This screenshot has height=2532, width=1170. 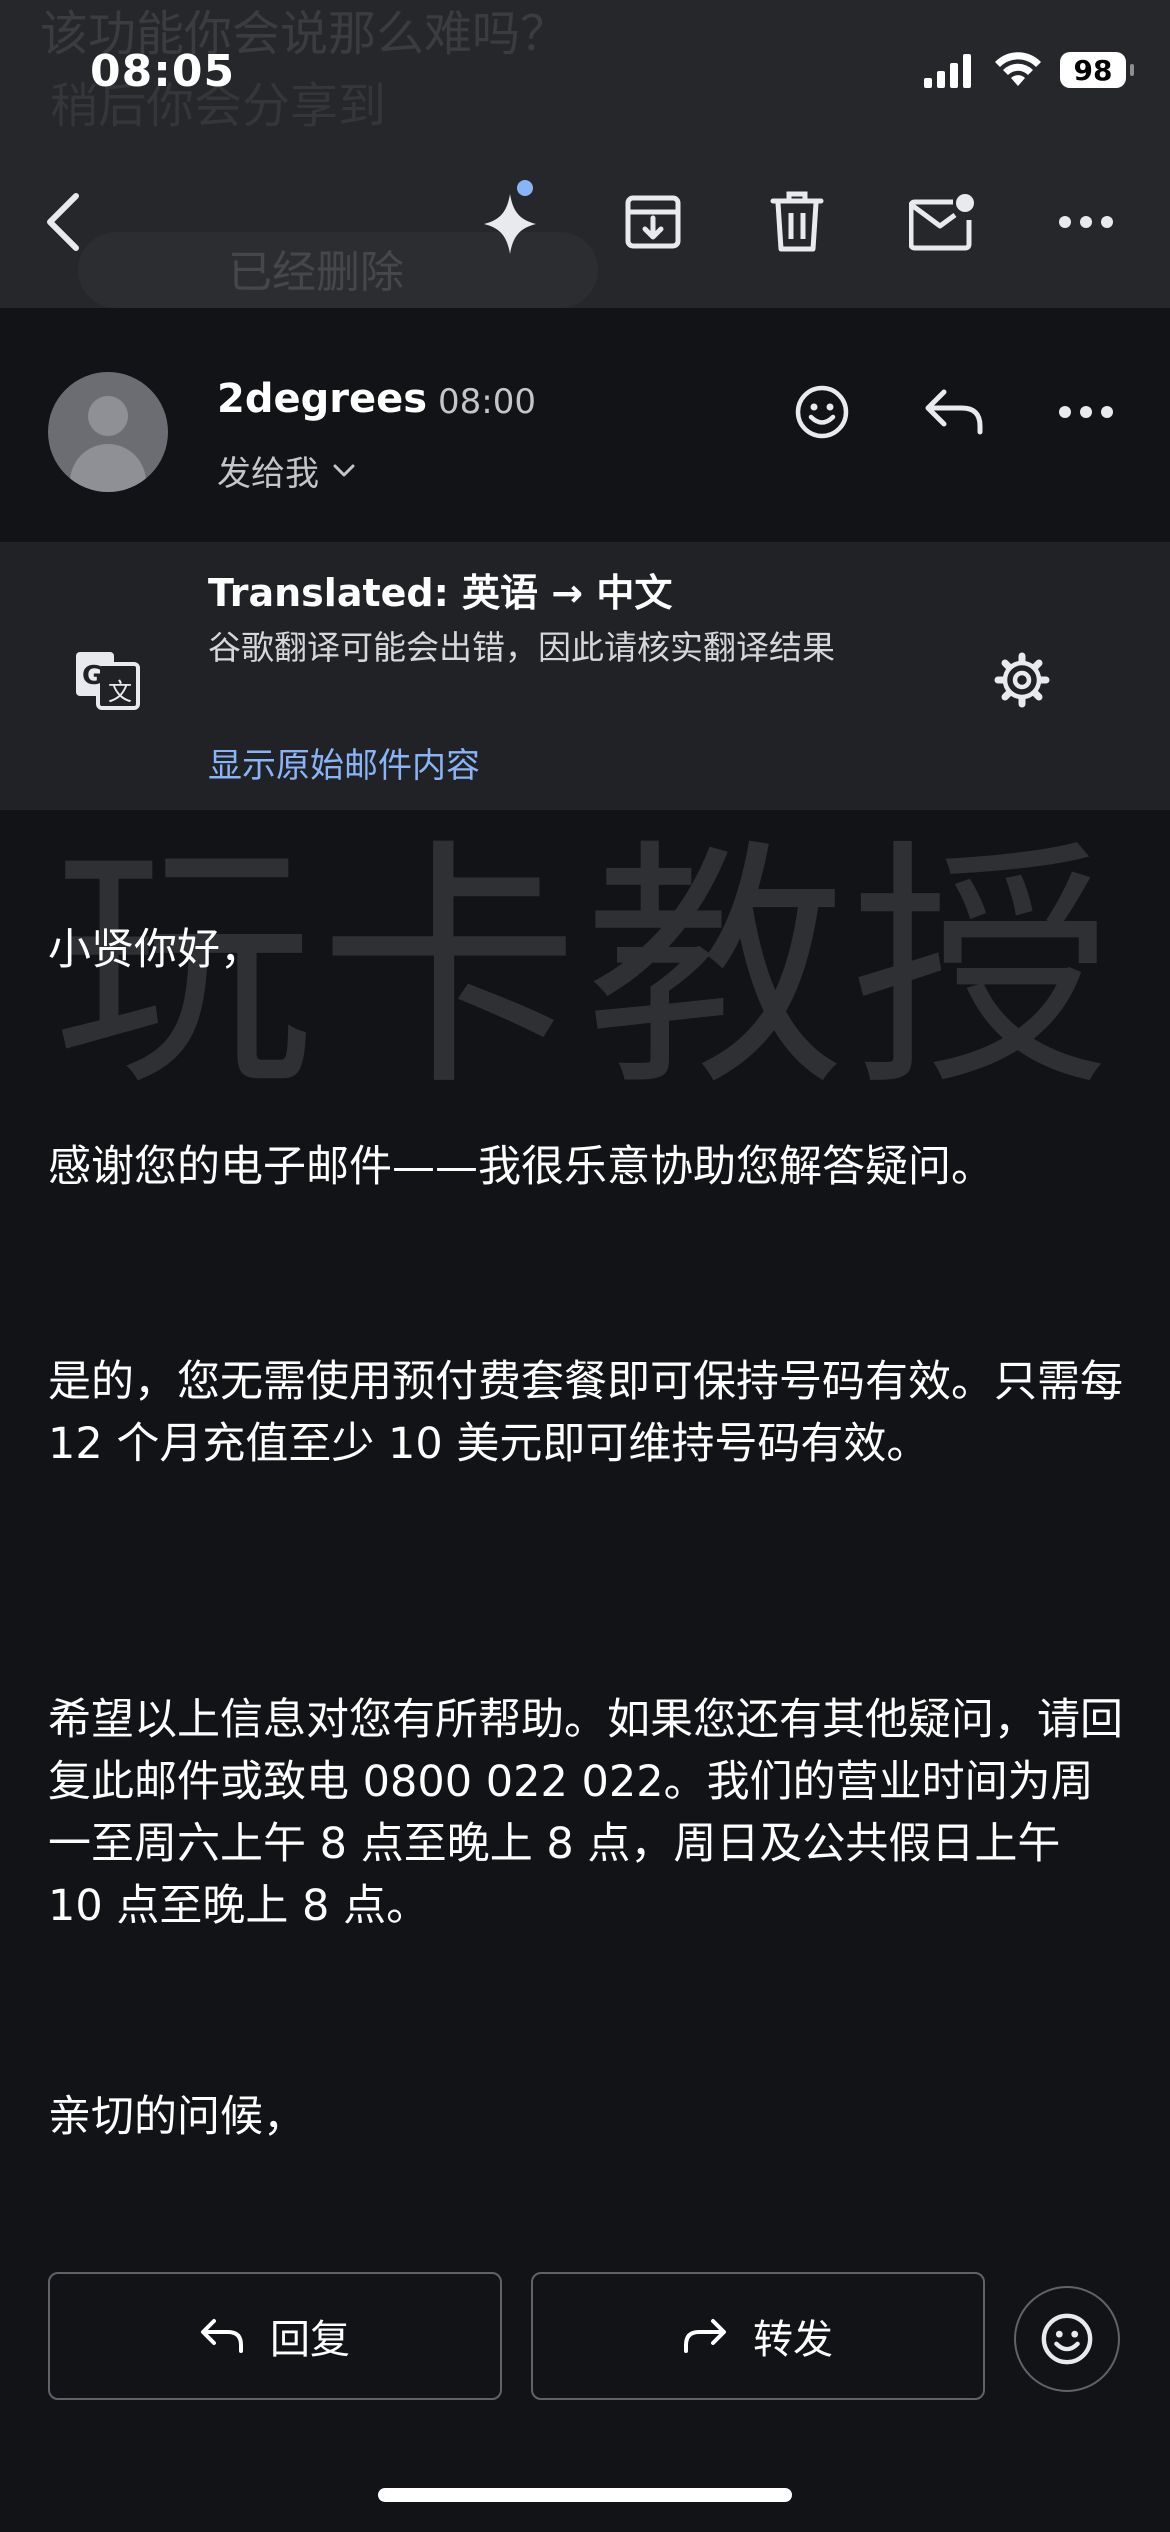 I want to click on gear-icon, so click(x=1022, y=680).